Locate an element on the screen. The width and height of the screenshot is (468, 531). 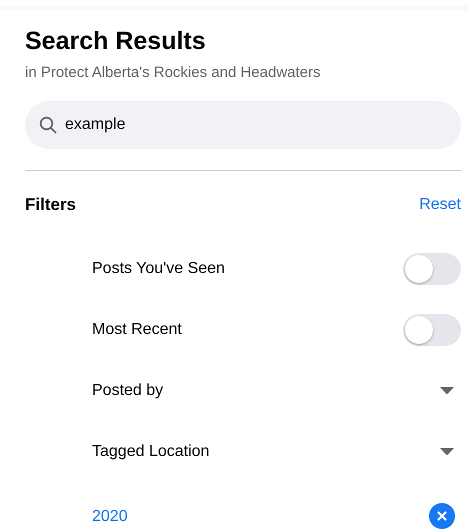
filter-label: Most Recent is located at coordinates (137, 330).